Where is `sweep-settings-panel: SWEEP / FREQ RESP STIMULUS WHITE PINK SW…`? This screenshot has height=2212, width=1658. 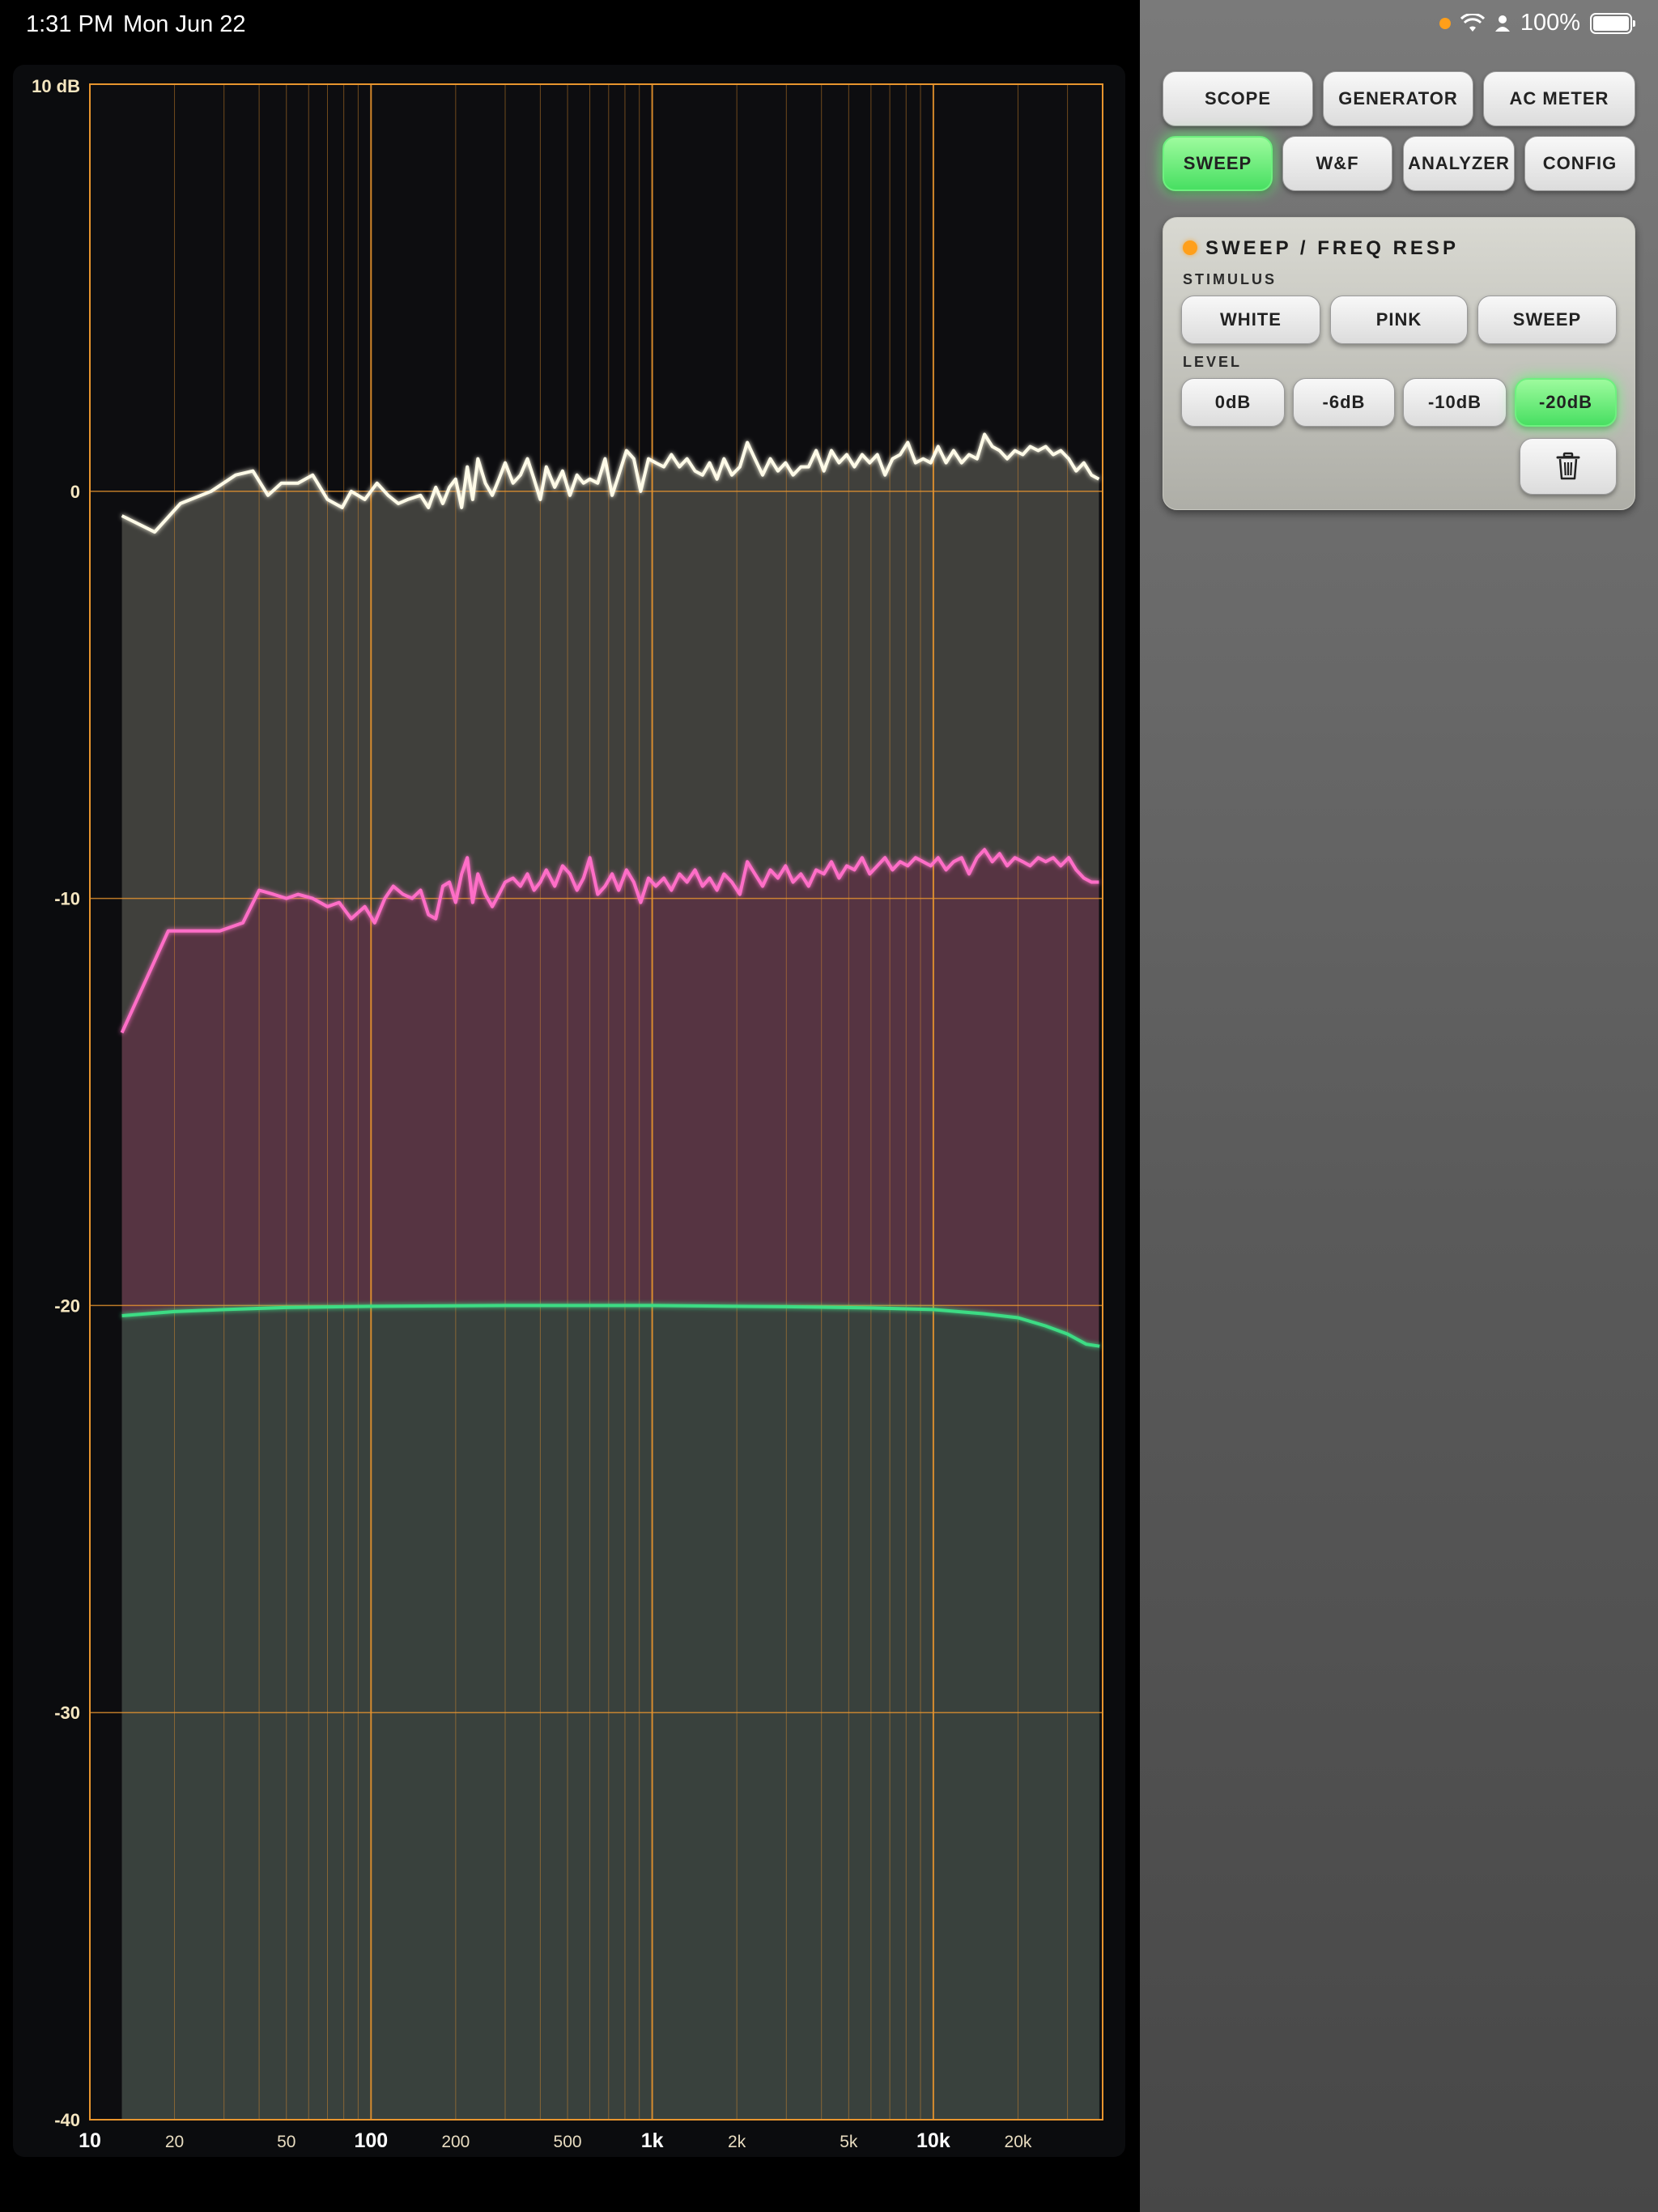 sweep-settings-panel: SWEEP / FREQ RESP STIMULUS WHITE PINK SW… is located at coordinates (1399, 364).